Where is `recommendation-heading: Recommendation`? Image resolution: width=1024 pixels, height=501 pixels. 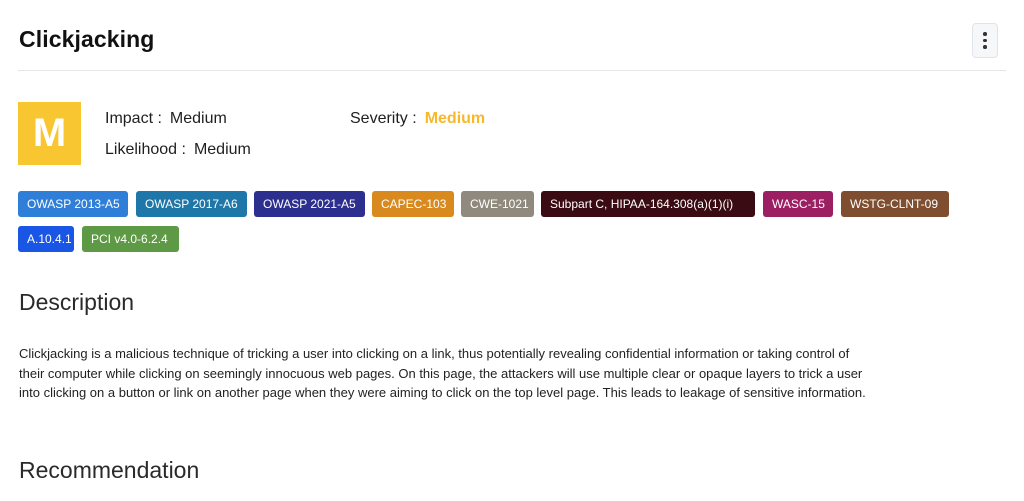
recommendation-heading: Recommendation is located at coordinates (109, 470).